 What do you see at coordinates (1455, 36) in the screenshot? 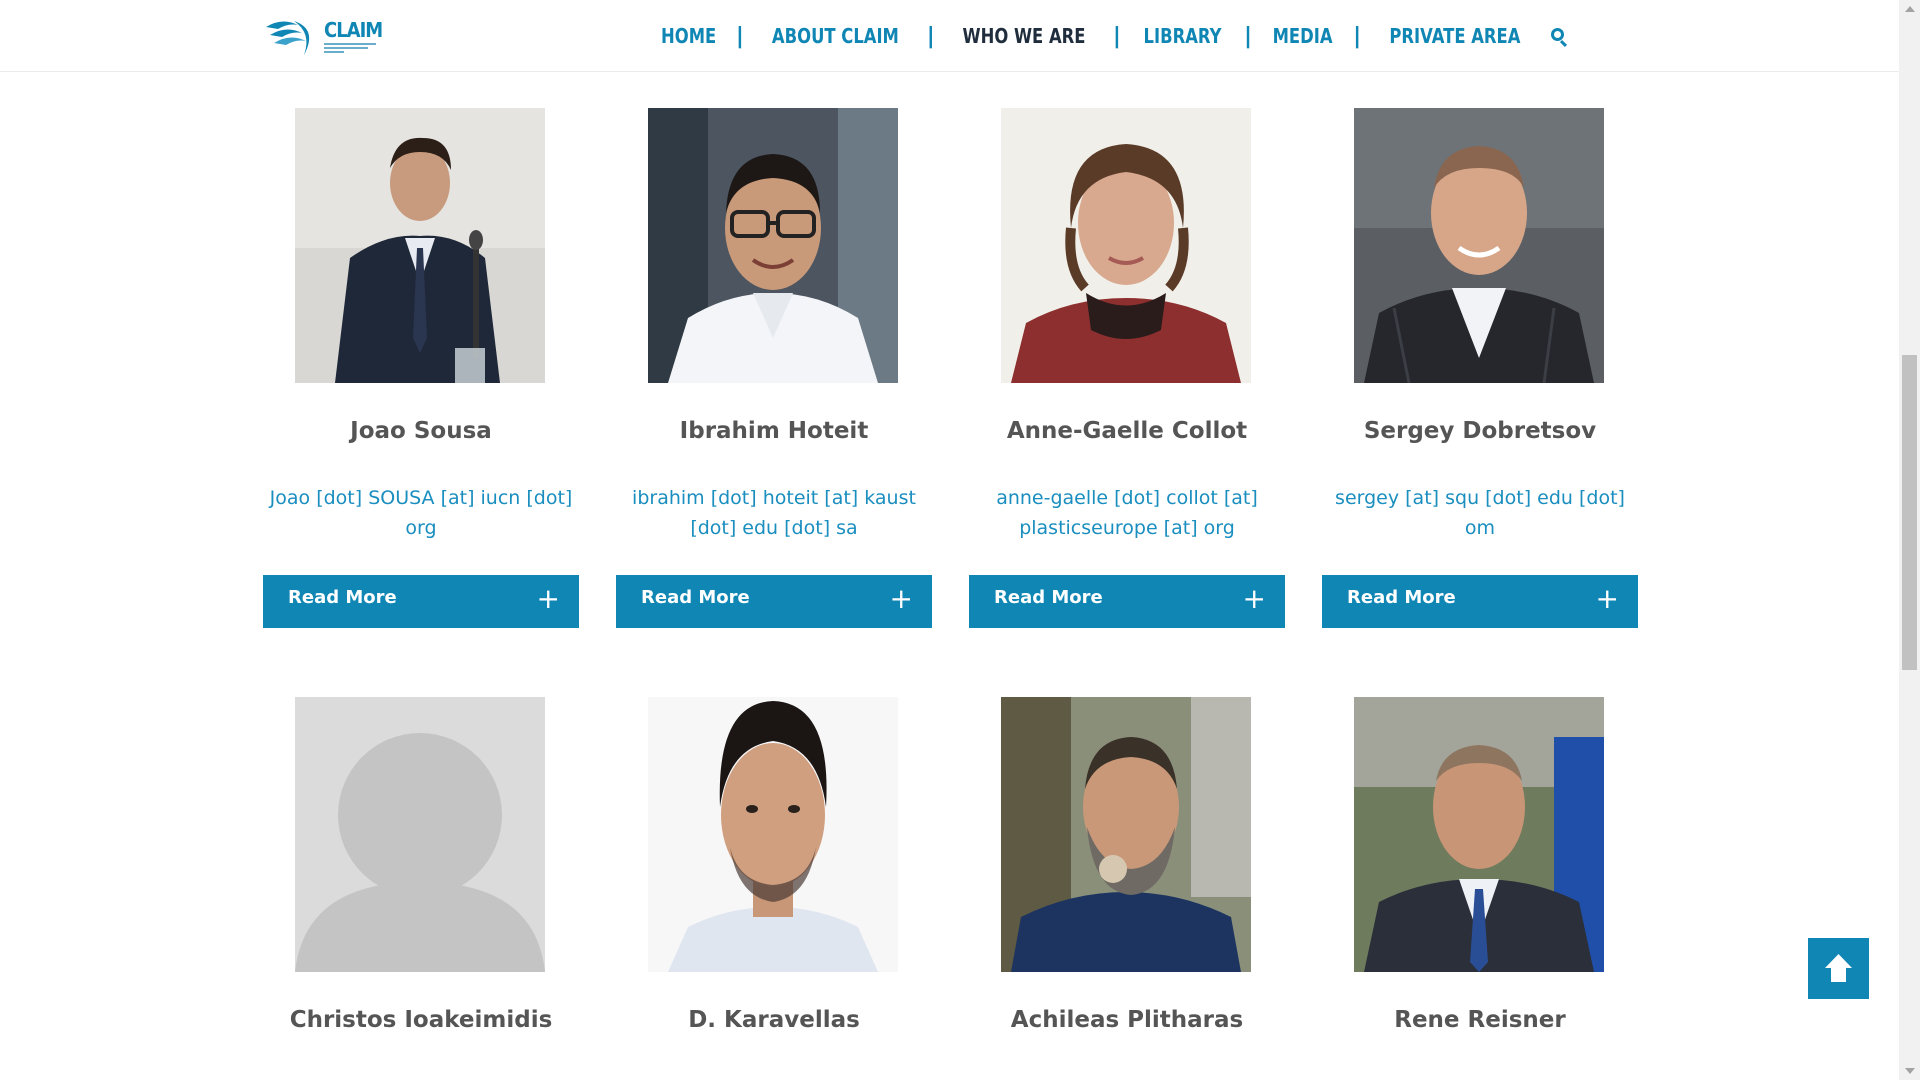
I see `nav-private-area: PRIVATE AREA` at bounding box center [1455, 36].